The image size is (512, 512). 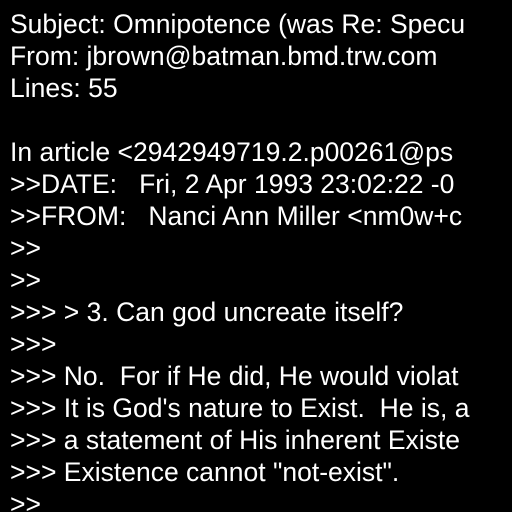 What do you see at coordinates (64, 88) in the screenshot?
I see `header-lines-line: Lines: 55` at bounding box center [64, 88].